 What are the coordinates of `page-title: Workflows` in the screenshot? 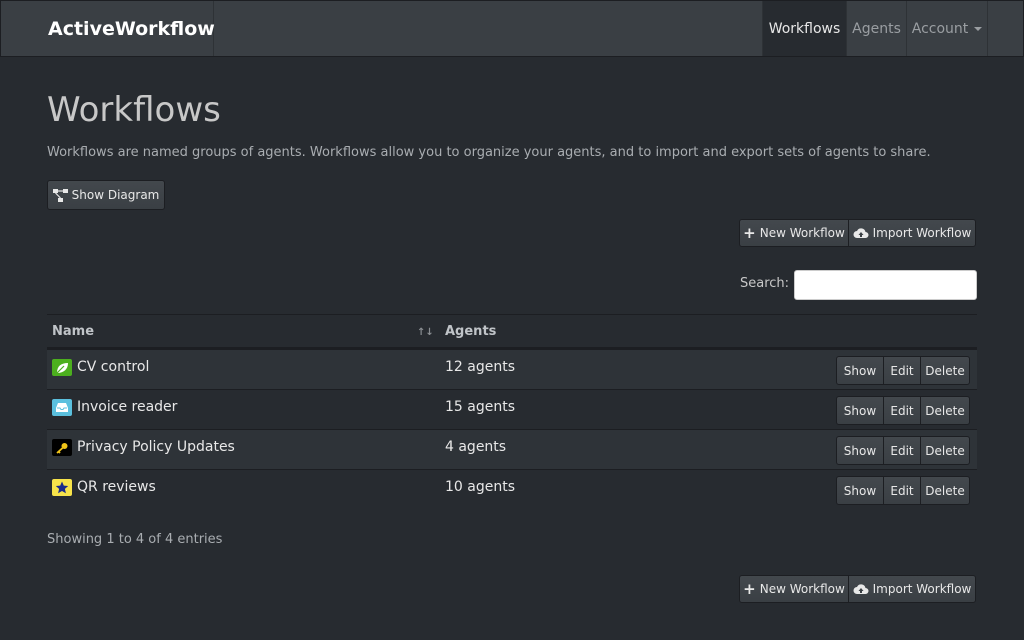 It's located at (134, 110).